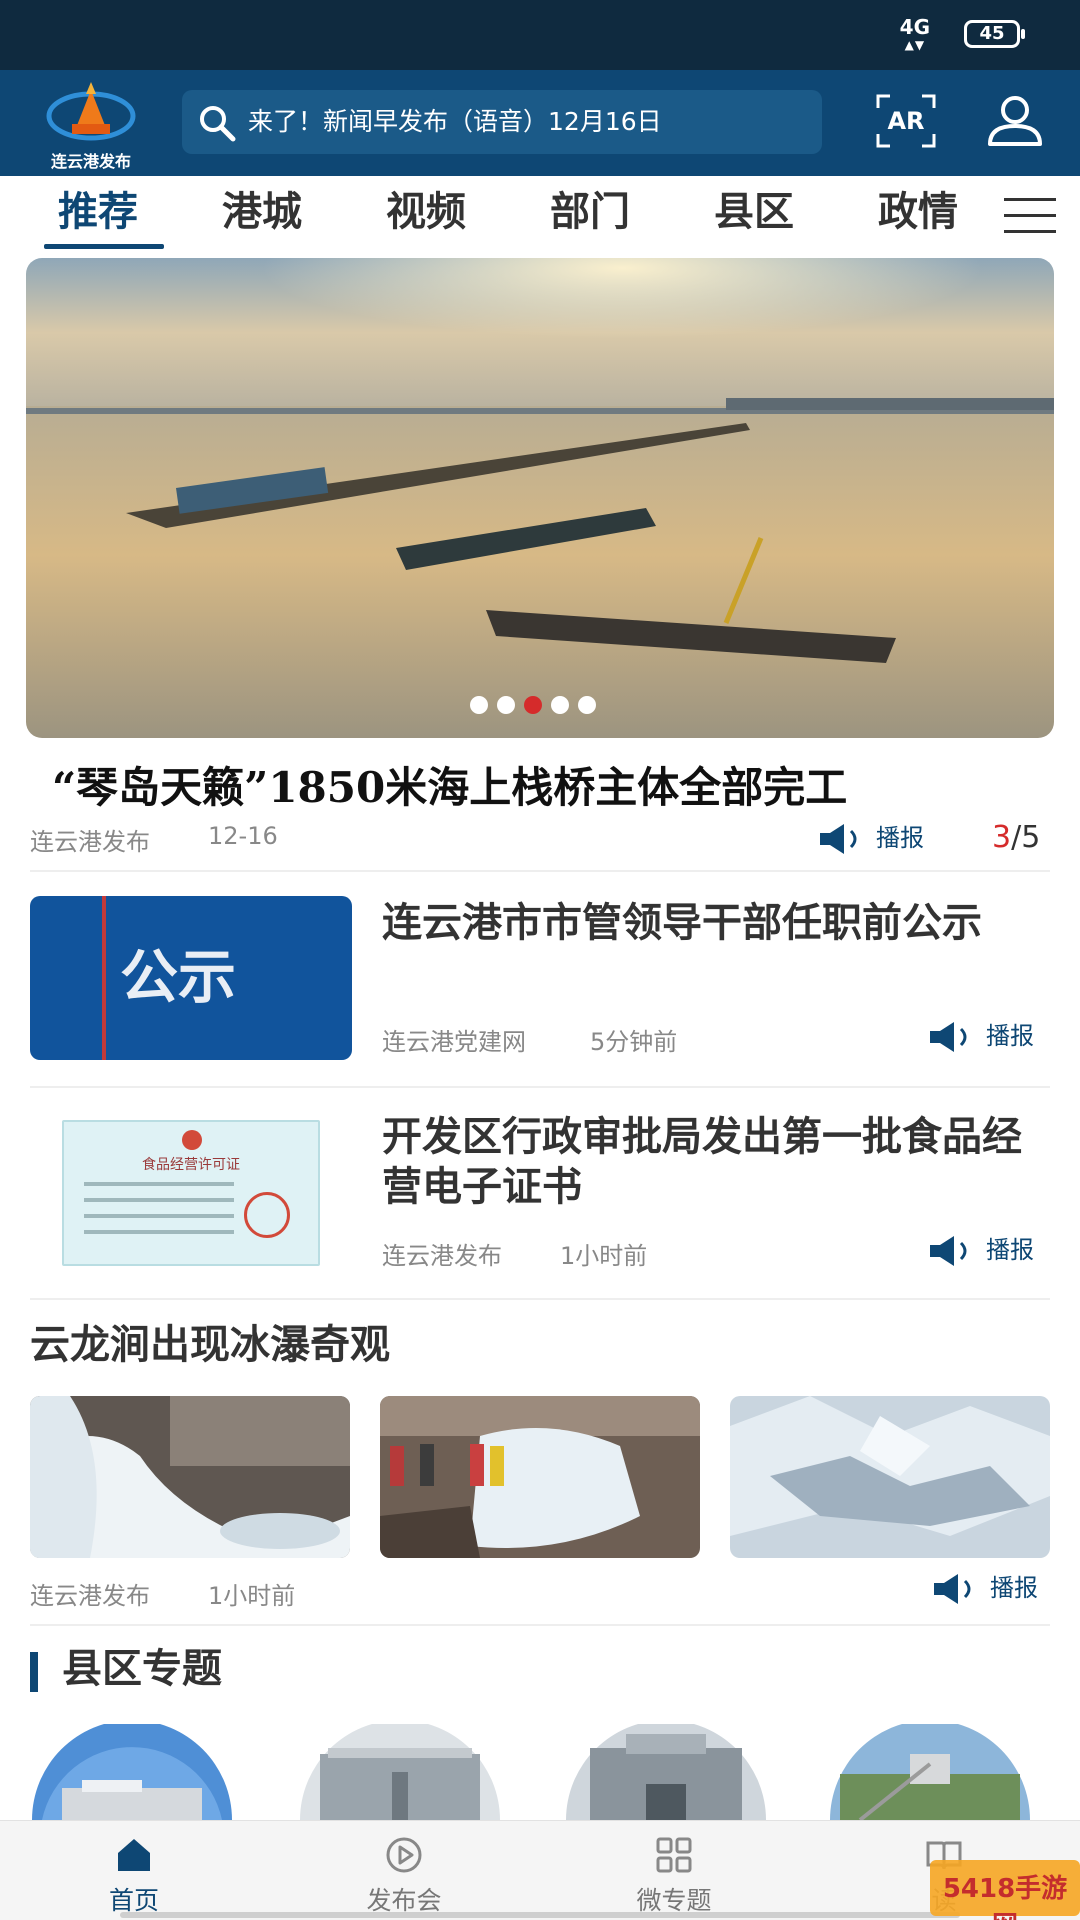 Image resolution: width=1080 pixels, height=1920 pixels. I want to click on app-header: 连云港发布 来了！新闻早发布（语音）12月16日 AR, so click(540, 123).